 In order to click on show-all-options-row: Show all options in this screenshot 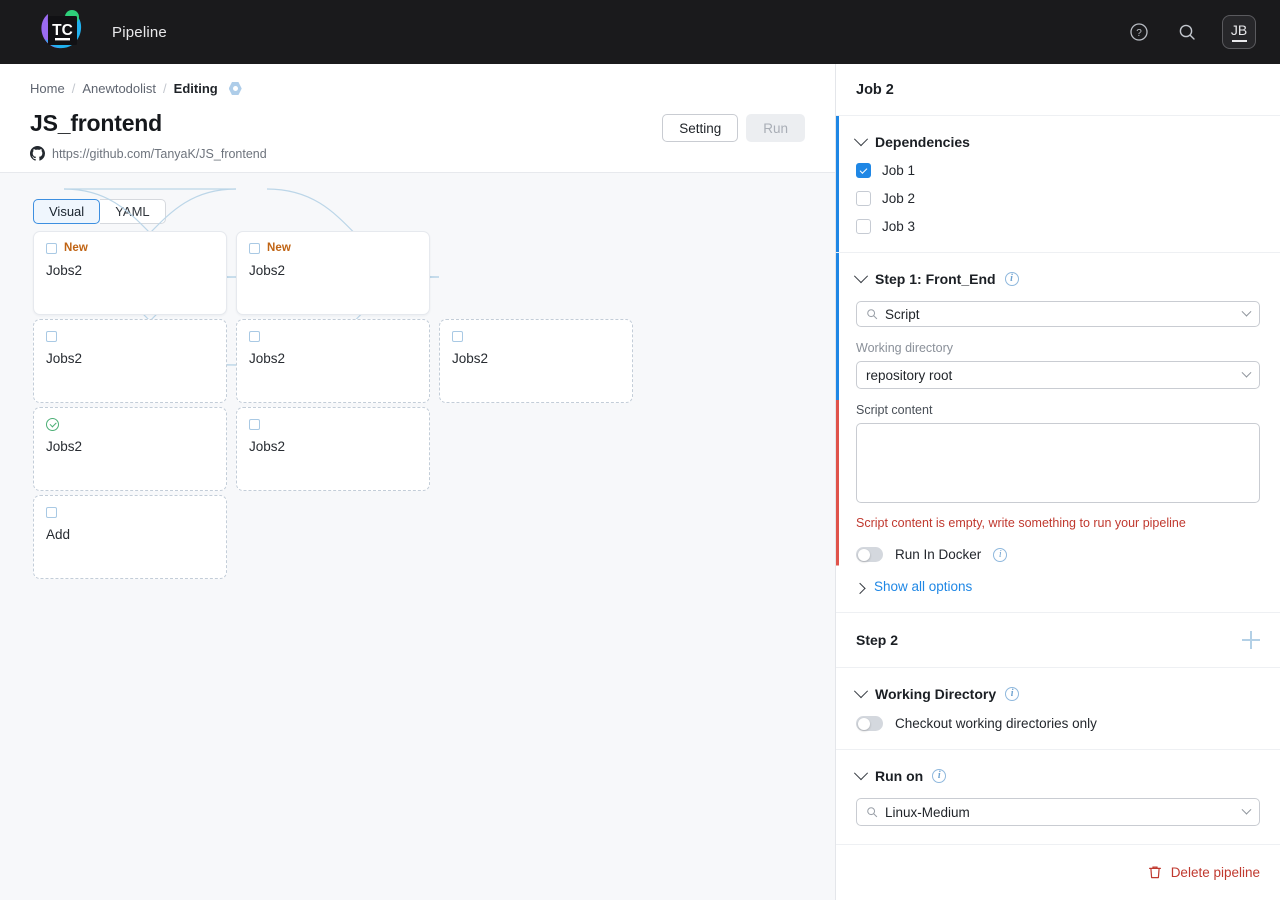, I will do `click(1057, 586)`.